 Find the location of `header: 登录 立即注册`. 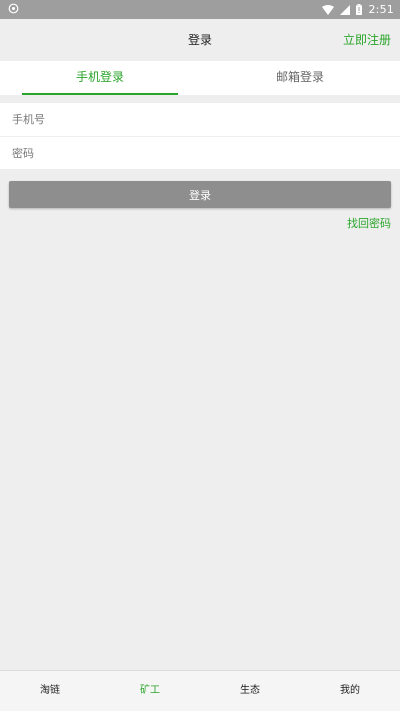

header: 登录 立即注册 is located at coordinates (200, 40).